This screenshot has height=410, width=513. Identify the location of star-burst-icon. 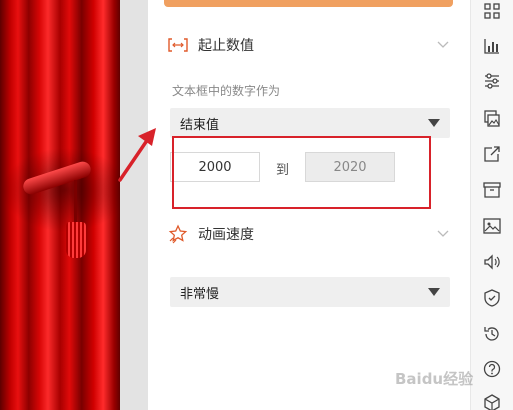
(178, 234).